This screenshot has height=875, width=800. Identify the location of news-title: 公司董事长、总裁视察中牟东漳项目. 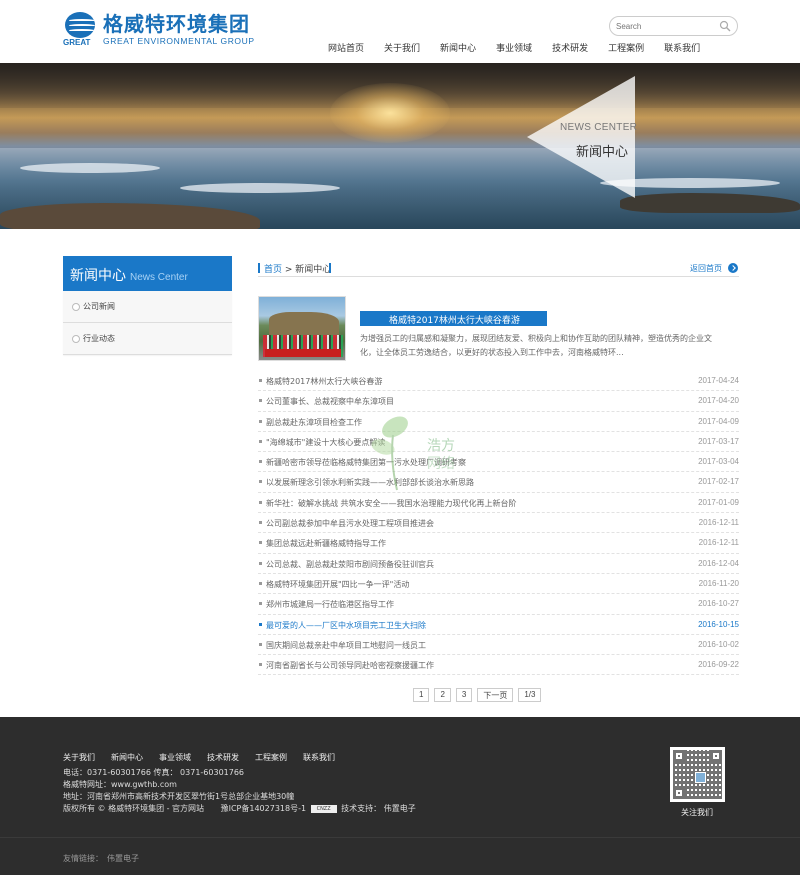
(330, 401).